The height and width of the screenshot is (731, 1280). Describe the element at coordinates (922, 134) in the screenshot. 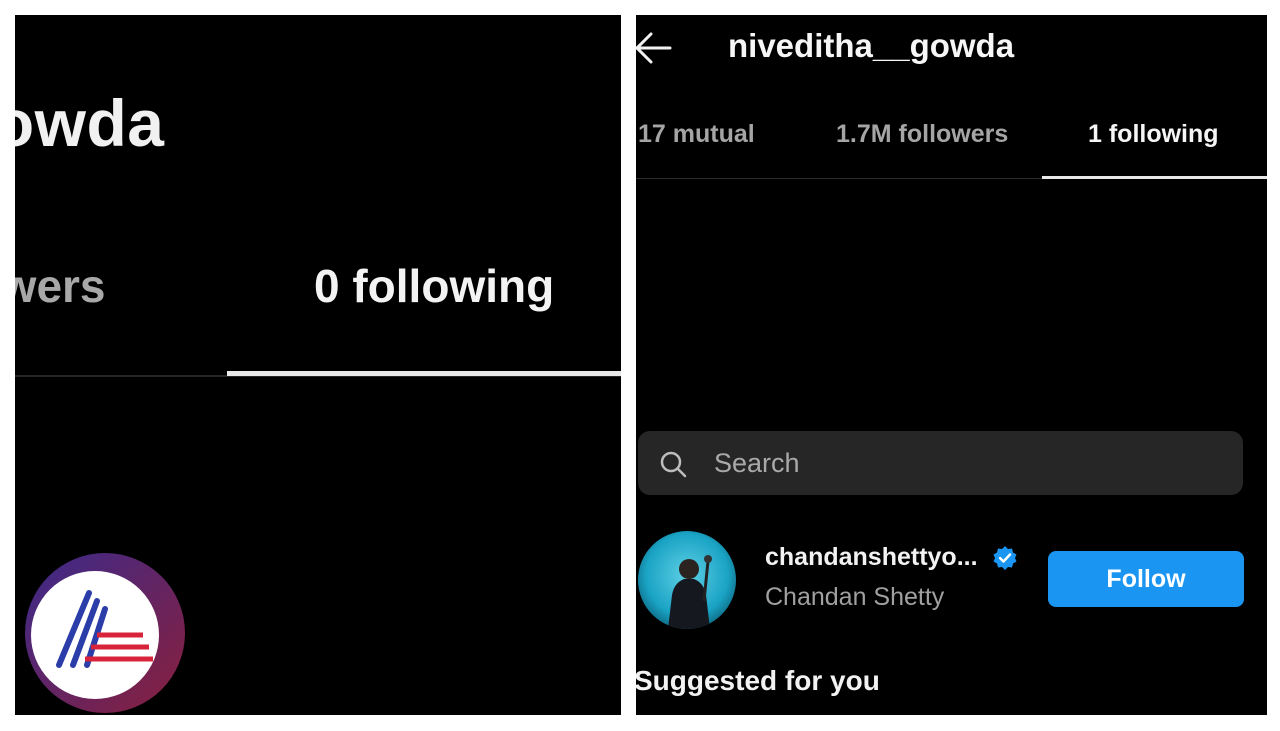

I see `tab-followers: 1.7M followers` at that location.